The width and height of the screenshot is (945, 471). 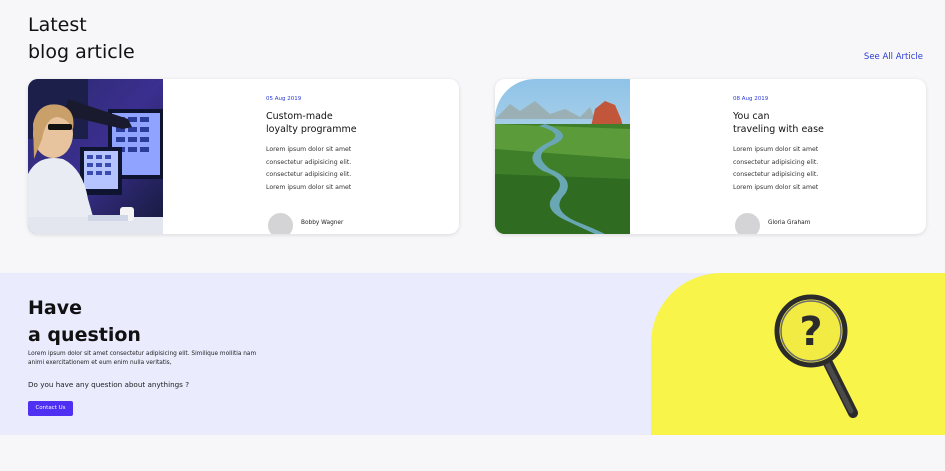 What do you see at coordinates (751, 99) in the screenshot?
I see `blog-card-date: 08 Aug 2019` at bounding box center [751, 99].